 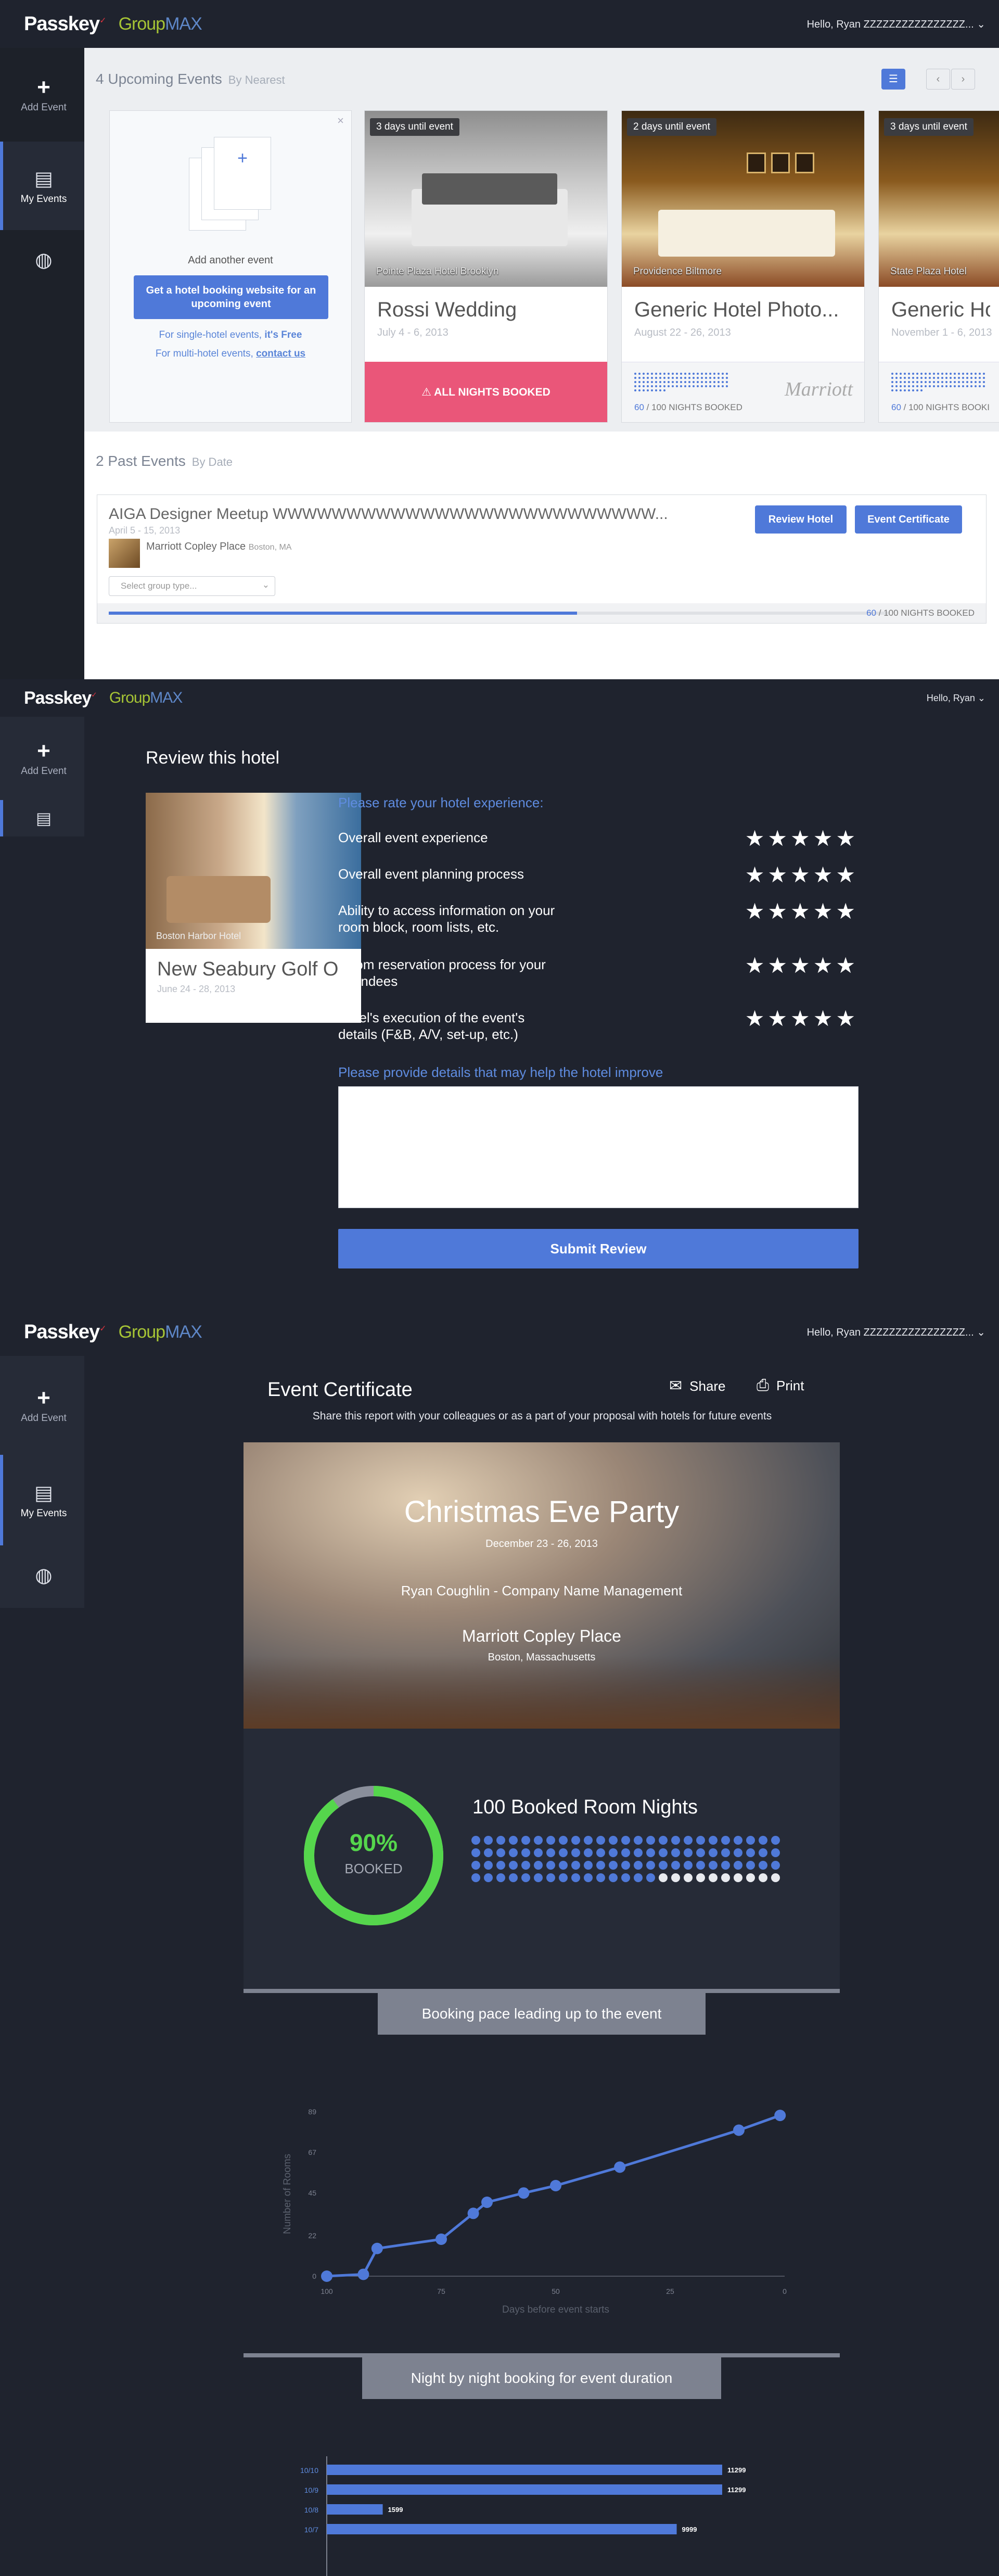 What do you see at coordinates (230, 260) in the screenshot?
I see `add-card-title: Add another event` at bounding box center [230, 260].